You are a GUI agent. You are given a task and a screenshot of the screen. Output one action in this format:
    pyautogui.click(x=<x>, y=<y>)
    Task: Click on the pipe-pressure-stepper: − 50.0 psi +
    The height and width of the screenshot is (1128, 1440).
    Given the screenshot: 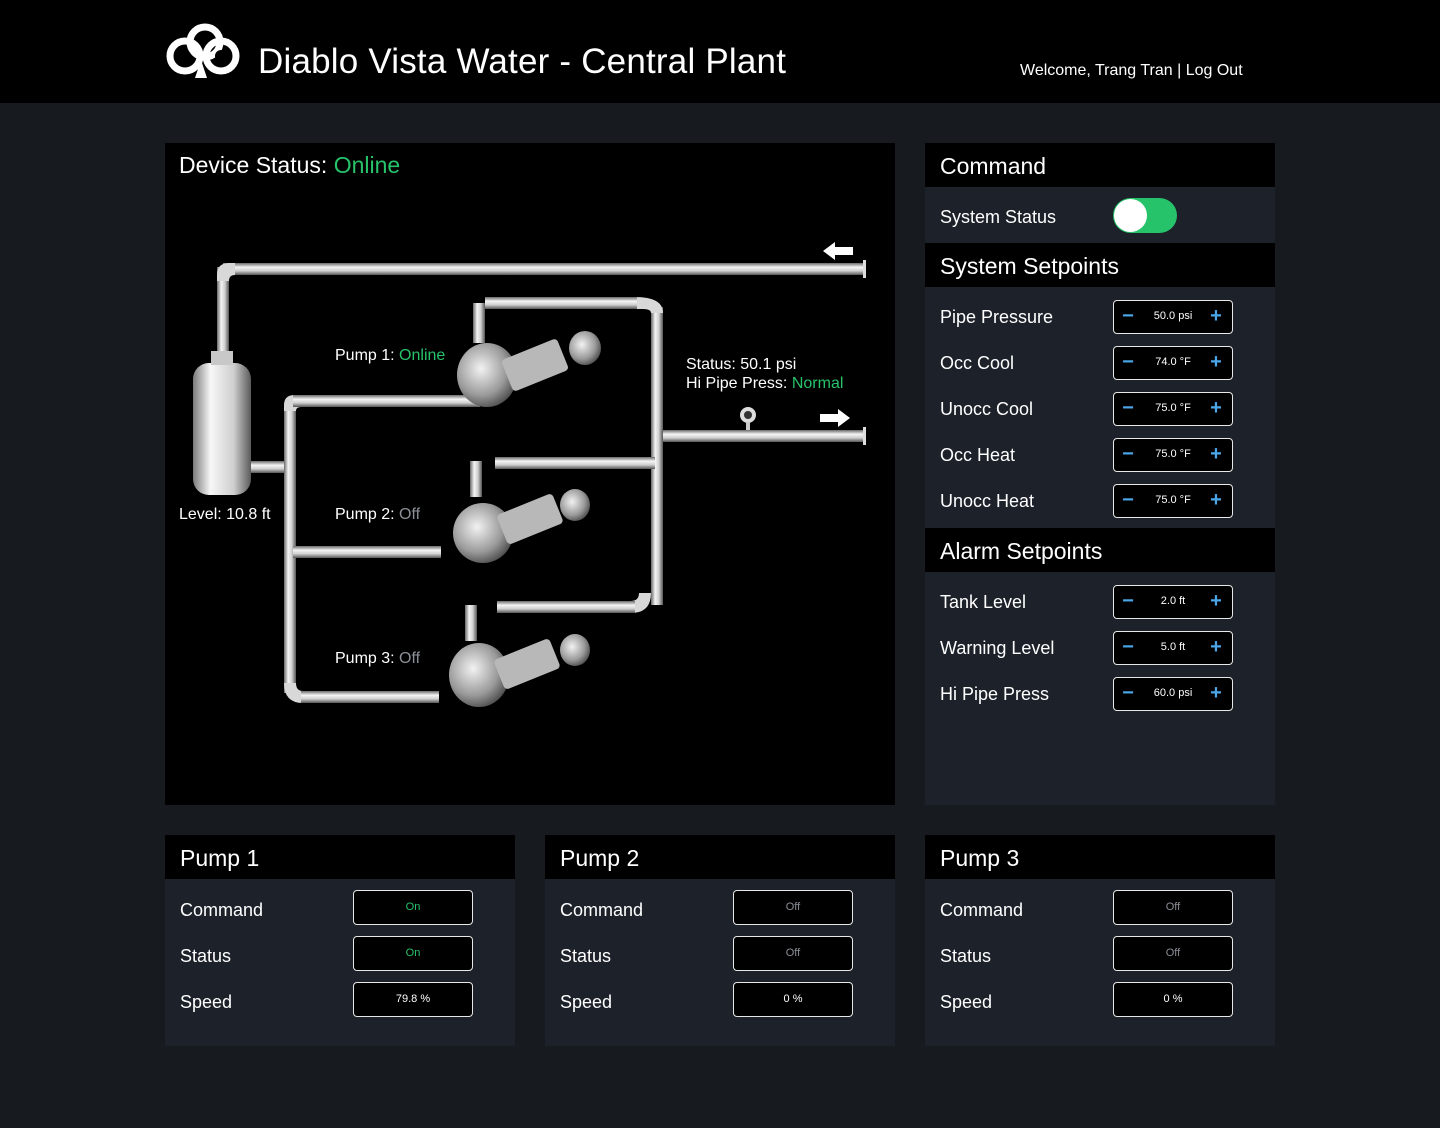 What is the action you would take?
    pyautogui.click(x=1173, y=317)
    